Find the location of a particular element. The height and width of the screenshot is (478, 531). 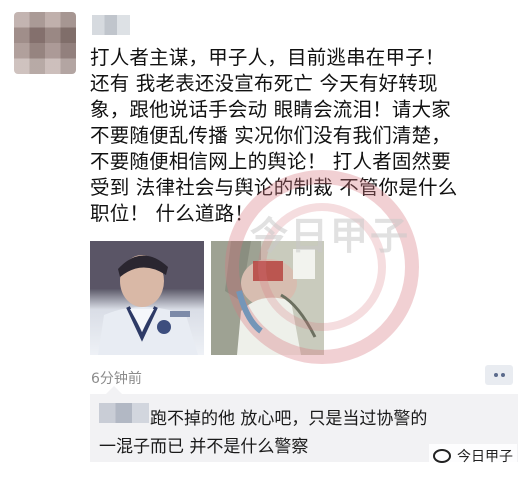

commenter-name-blurred is located at coordinates (124, 413).